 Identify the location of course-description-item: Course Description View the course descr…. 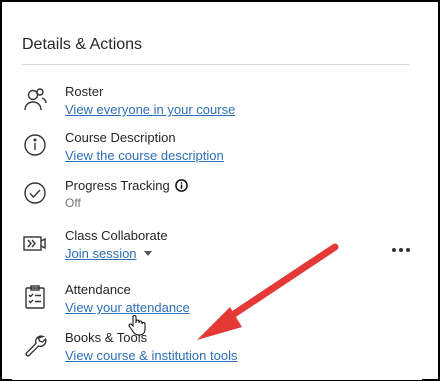
(182, 148).